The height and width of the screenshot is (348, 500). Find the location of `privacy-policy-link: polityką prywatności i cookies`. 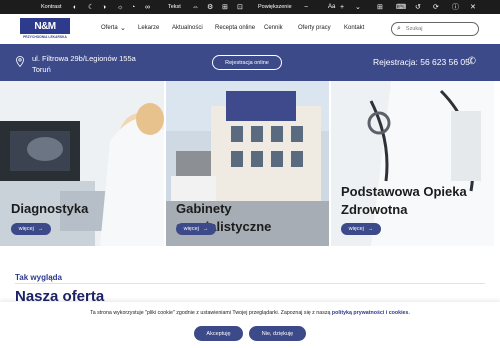

privacy-policy-link: polityką prywatności i cookies is located at coordinates (370, 313).